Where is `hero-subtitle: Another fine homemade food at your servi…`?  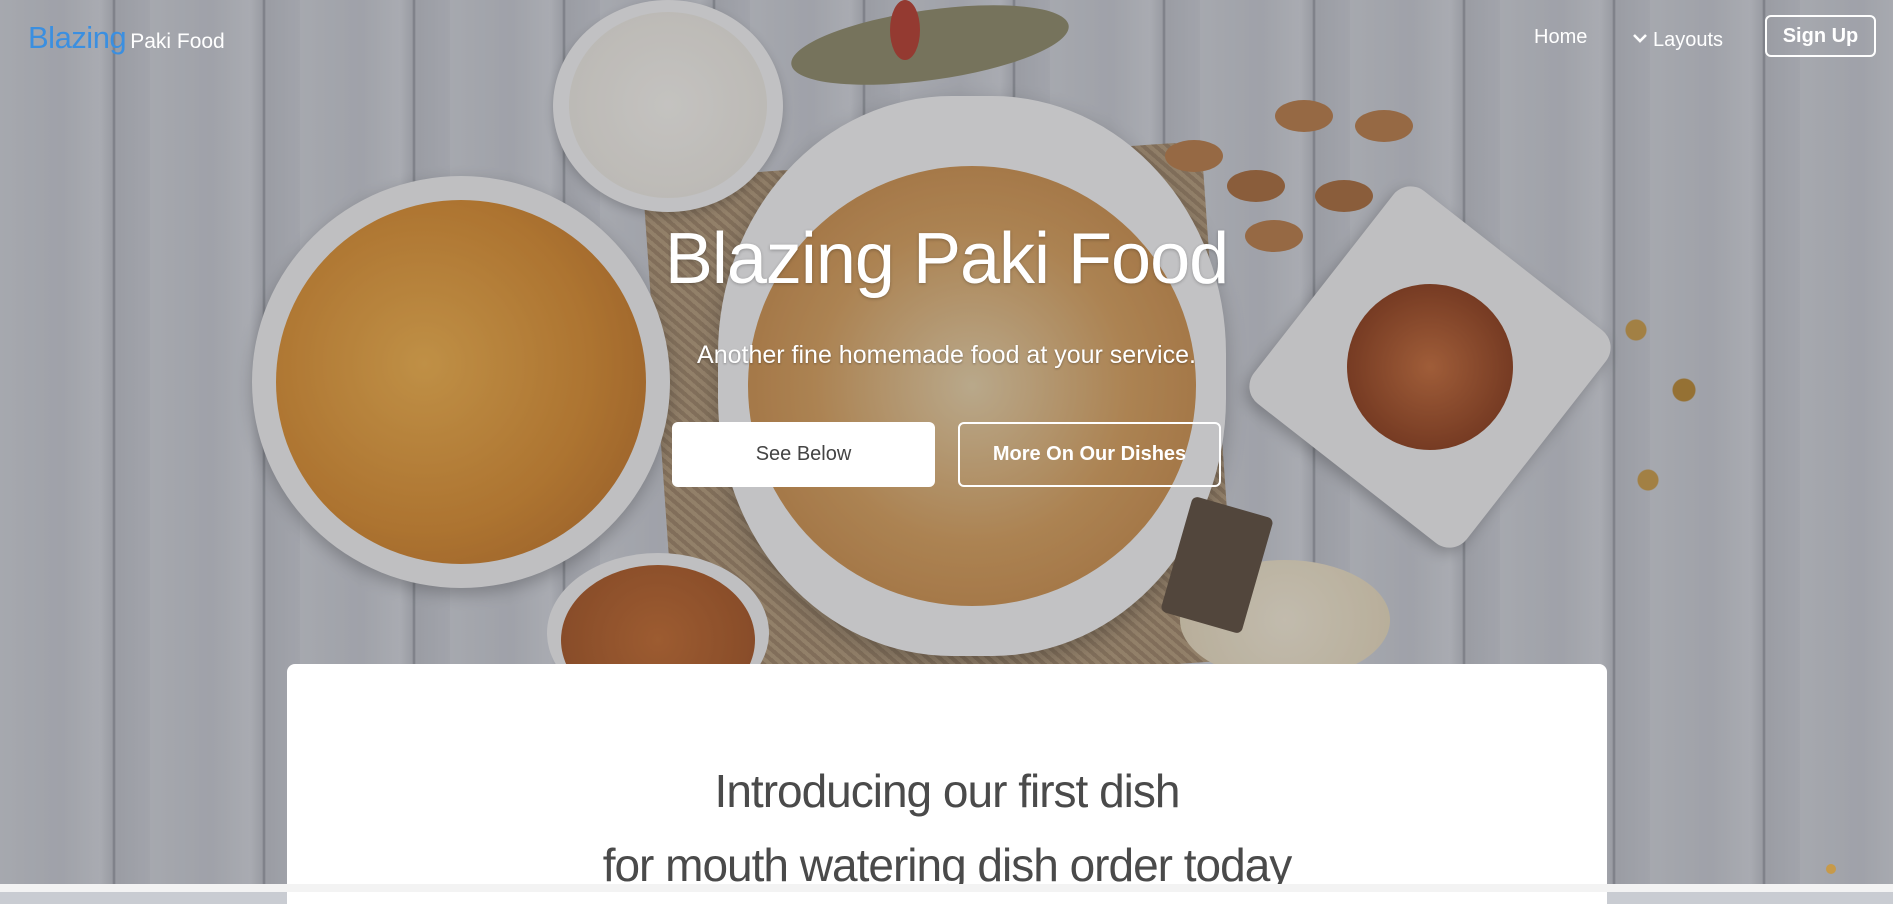 hero-subtitle: Another fine homemade food at your servi… is located at coordinates (946, 355).